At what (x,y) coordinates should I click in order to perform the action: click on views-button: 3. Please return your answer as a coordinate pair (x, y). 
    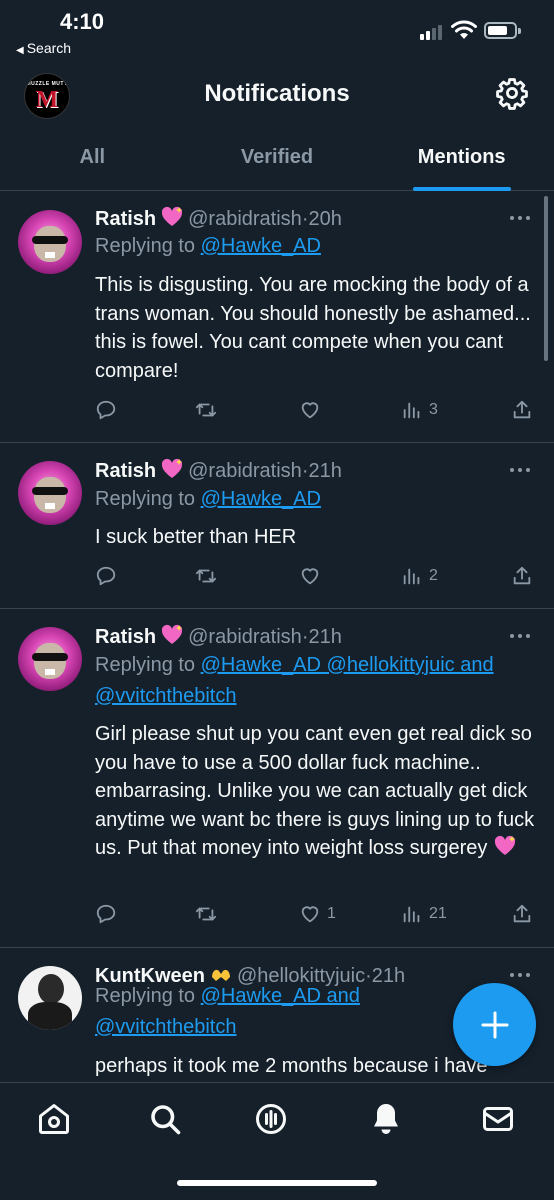
    Looking at the image, I should click on (419, 410).